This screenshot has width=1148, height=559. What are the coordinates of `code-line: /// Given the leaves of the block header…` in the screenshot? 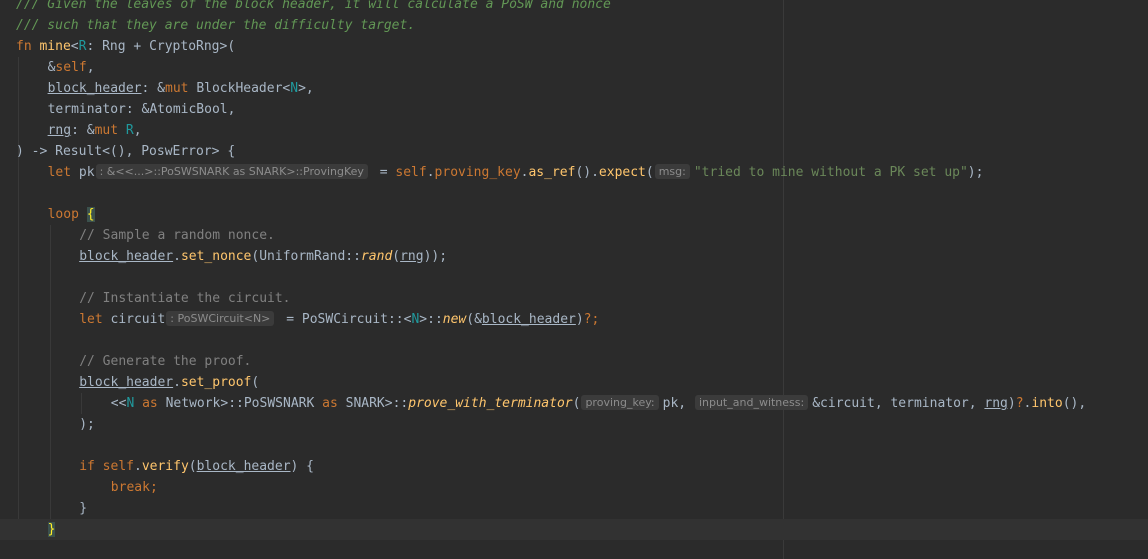 It's located at (574, 7).